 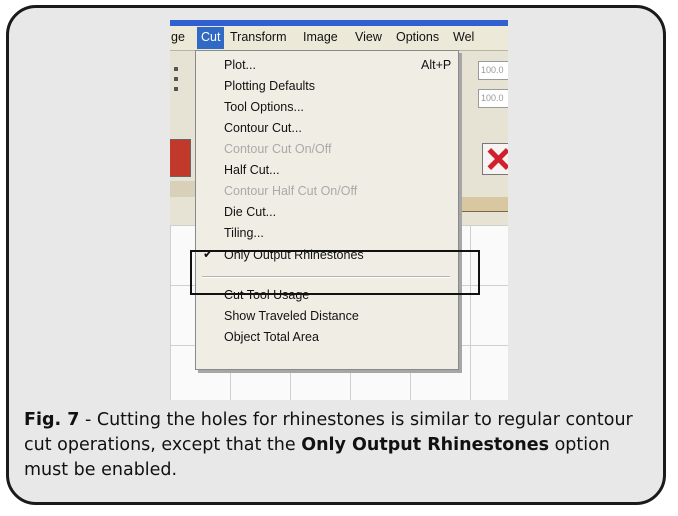 What do you see at coordinates (335, 272) in the screenshot?
I see `highlight-box` at bounding box center [335, 272].